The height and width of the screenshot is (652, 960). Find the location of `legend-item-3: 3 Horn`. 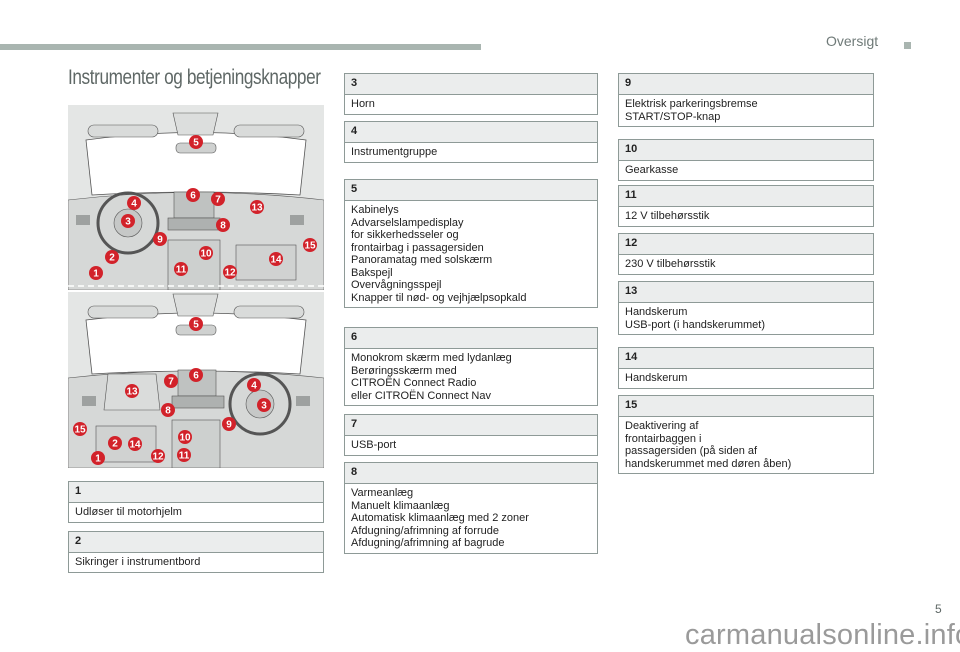

legend-item-3: 3 Horn is located at coordinates (471, 94).